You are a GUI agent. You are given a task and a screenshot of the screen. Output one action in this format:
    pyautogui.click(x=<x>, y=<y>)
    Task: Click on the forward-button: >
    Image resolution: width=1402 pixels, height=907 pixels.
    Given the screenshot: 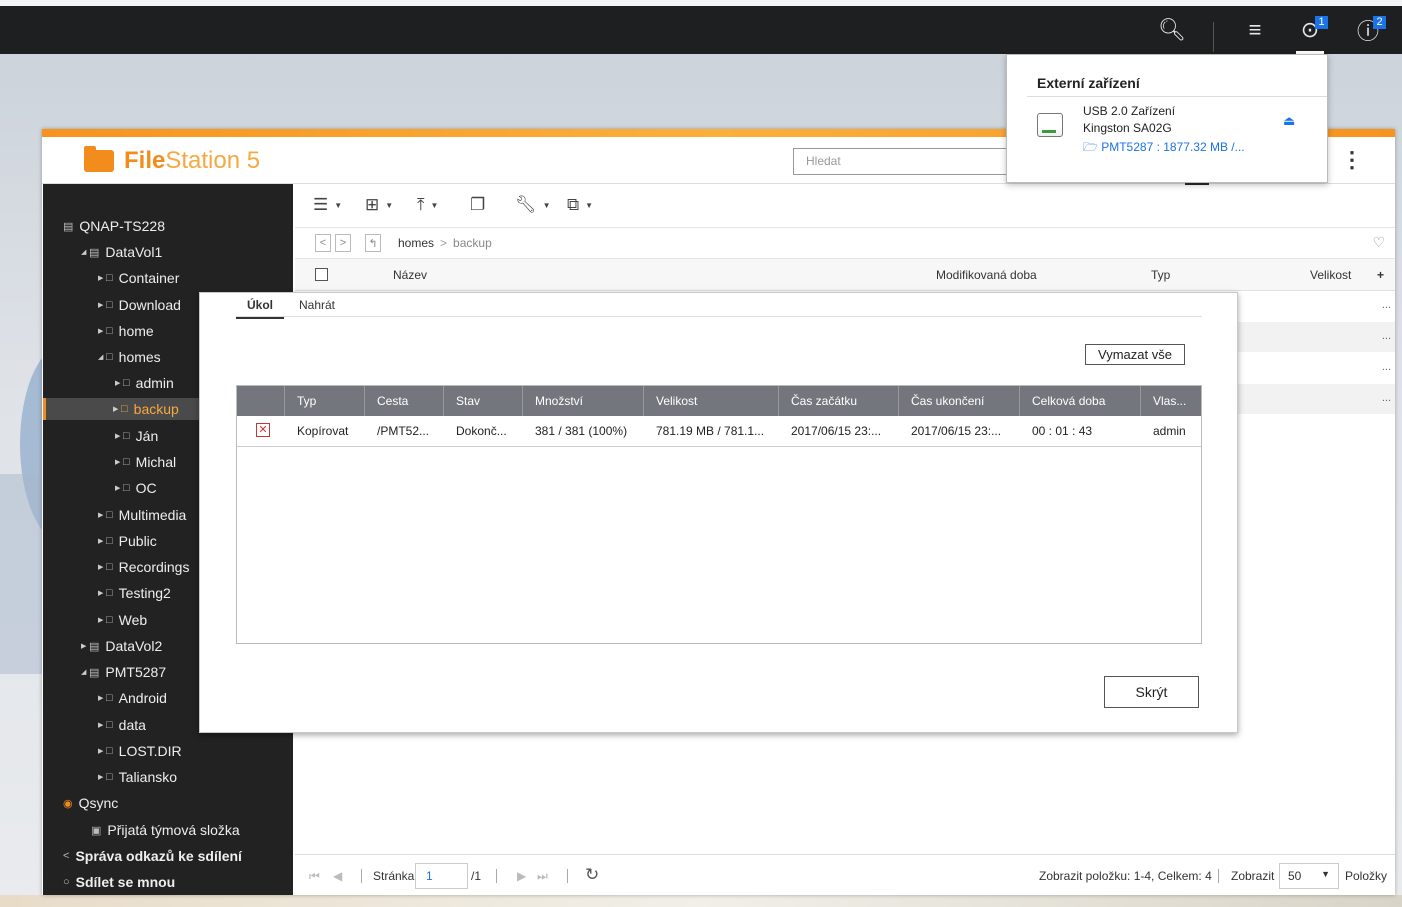 What is the action you would take?
    pyautogui.click(x=343, y=243)
    